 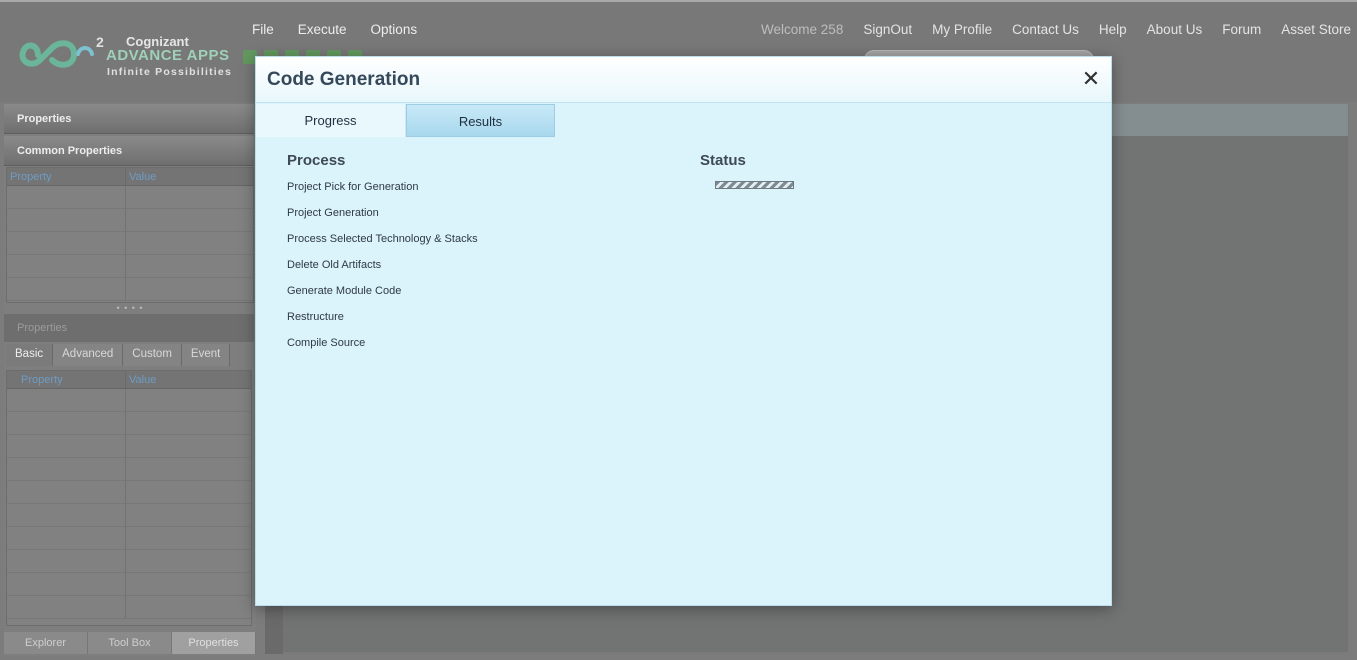 I want to click on help-link: Help, so click(x=1113, y=29).